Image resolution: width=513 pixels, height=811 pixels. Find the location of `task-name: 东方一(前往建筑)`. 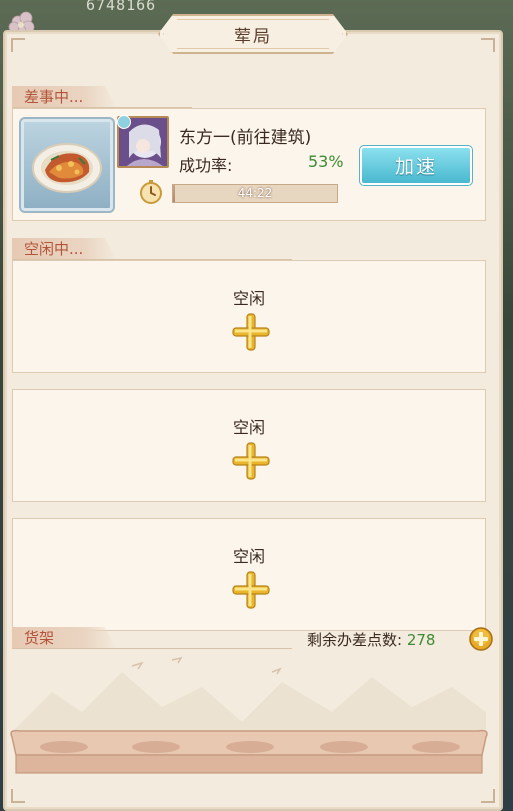

task-name: 东方一(前往建筑) is located at coordinates (245, 138).